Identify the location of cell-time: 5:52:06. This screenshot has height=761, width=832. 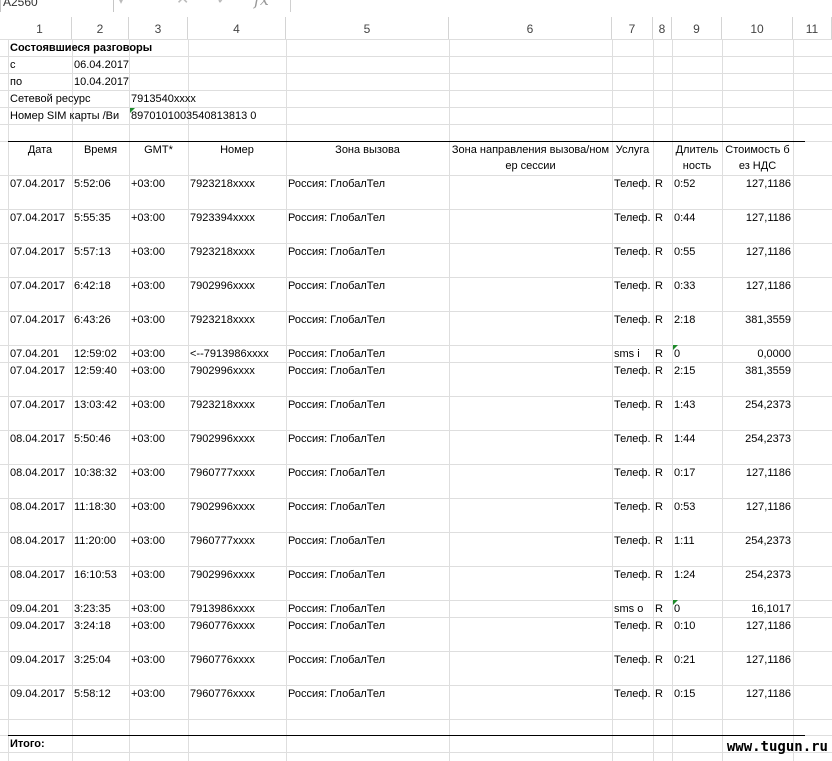
(92, 184).